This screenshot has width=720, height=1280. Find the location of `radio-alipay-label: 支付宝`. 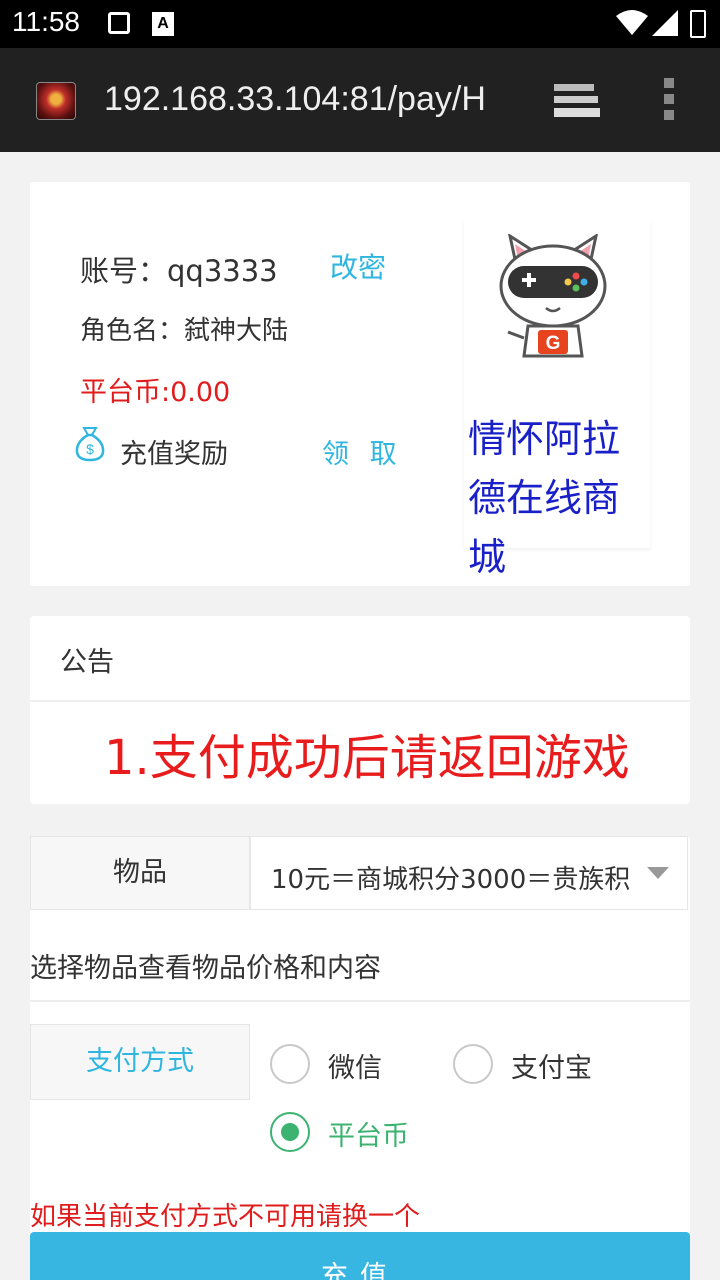

radio-alipay-label: 支付宝 is located at coordinates (551, 1065).